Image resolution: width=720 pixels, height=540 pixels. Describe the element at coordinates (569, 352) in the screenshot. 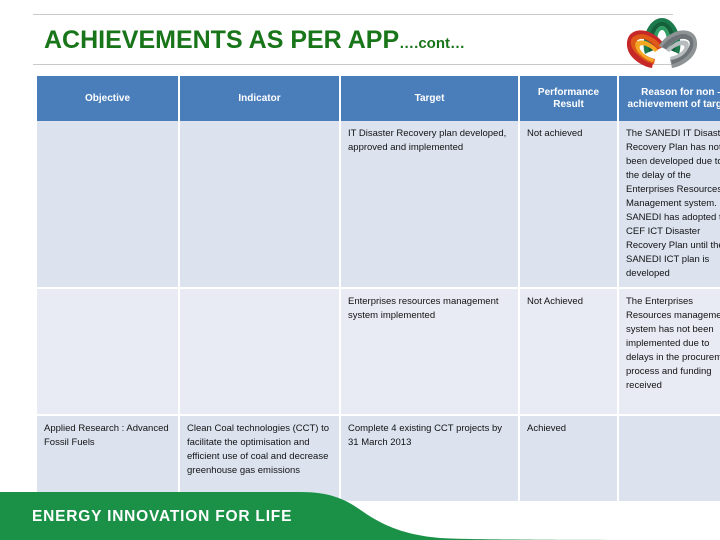

I see `cell-performance-result: Not Achieved` at that location.